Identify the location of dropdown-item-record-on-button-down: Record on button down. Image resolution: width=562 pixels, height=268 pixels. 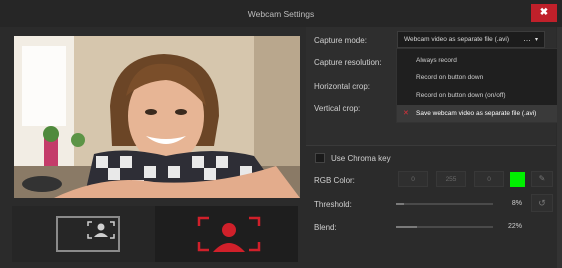
(479, 77).